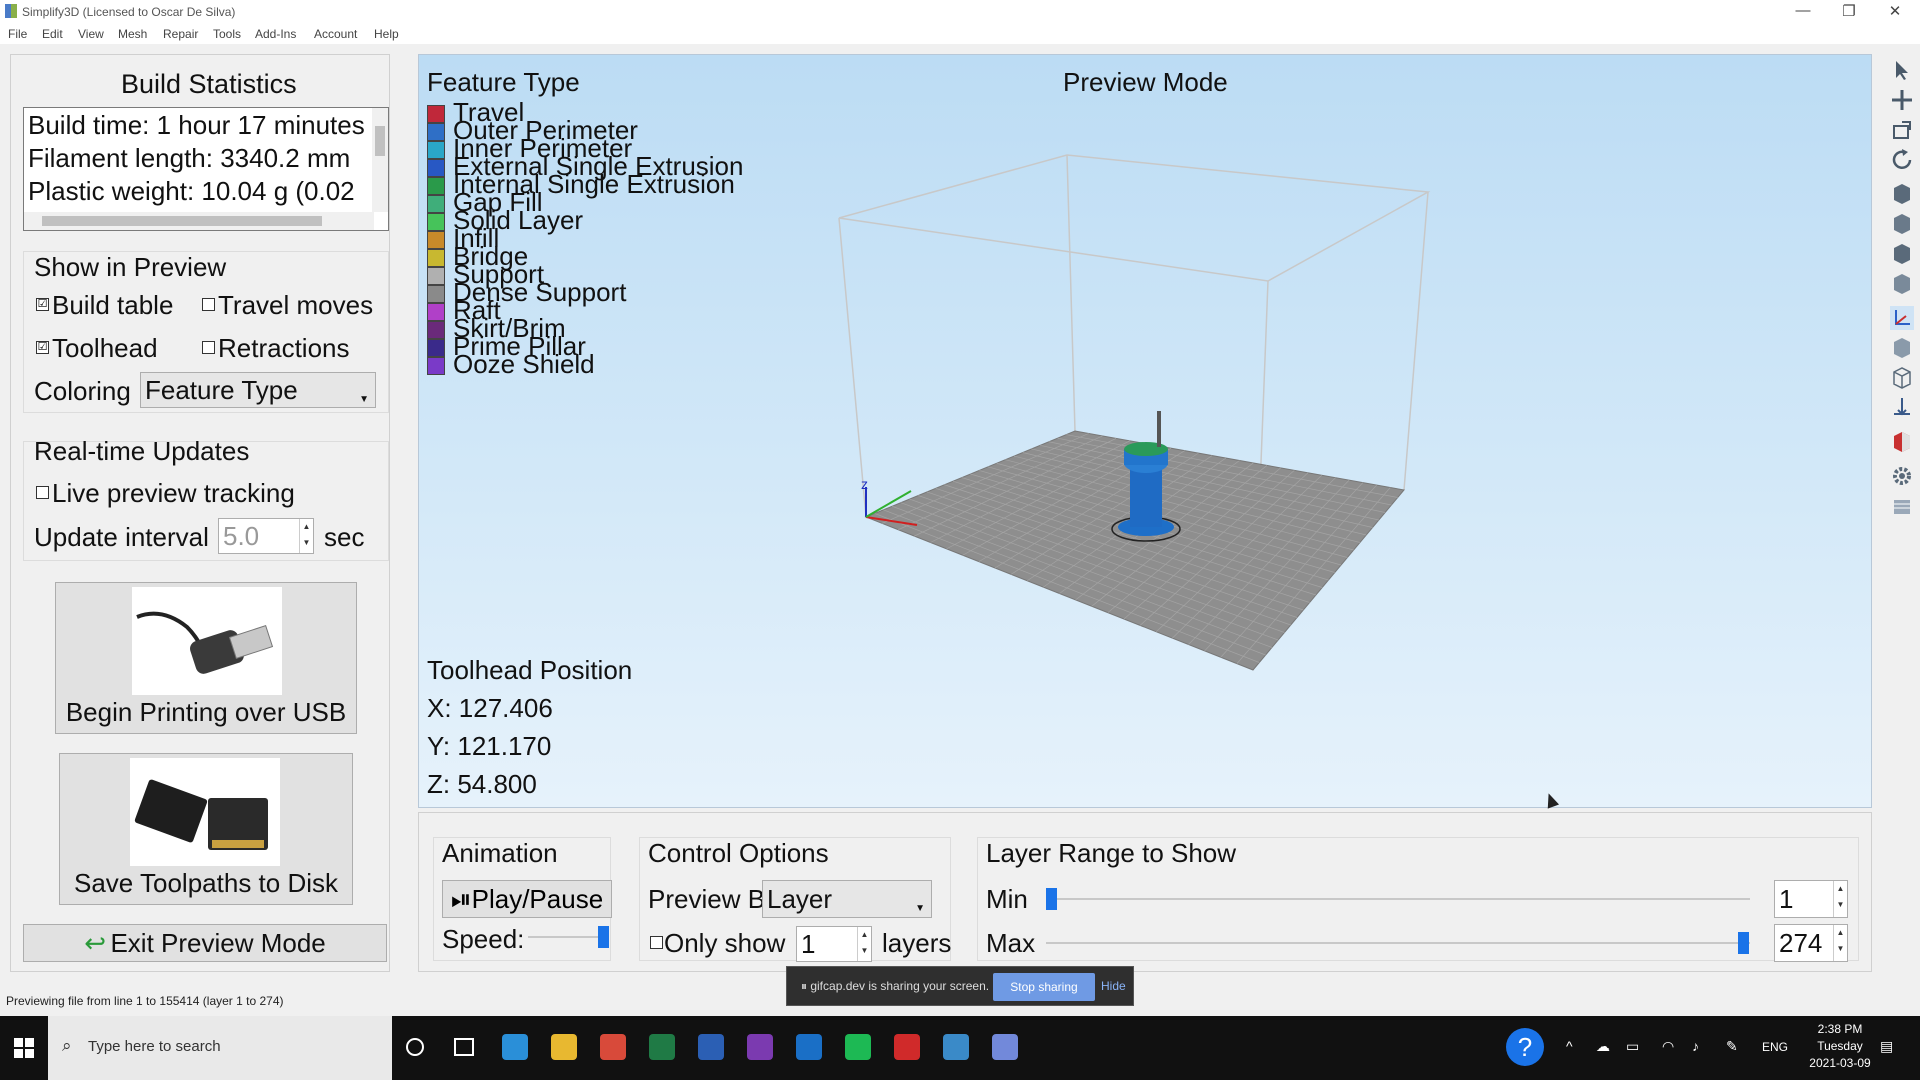 This screenshot has height=1080, width=1920. What do you see at coordinates (1044, 987) in the screenshot?
I see `stop-sharing-button: Stop sharing` at bounding box center [1044, 987].